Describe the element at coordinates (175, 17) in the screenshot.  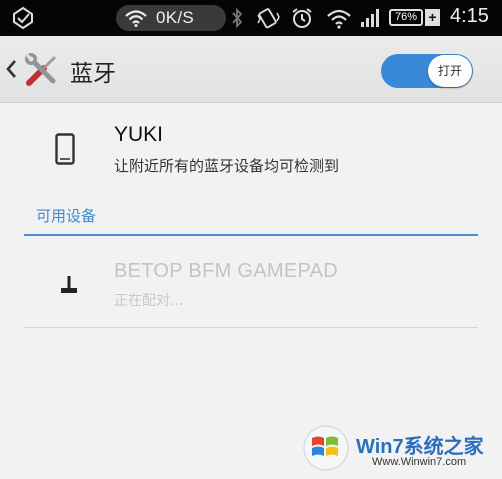
I see `network-speed: 0K/S` at that location.